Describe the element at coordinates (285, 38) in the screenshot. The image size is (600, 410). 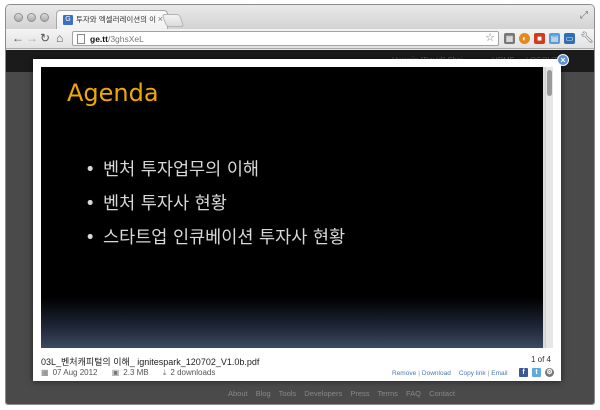
I see `address-bar: ge.tt/3ghsXeL ☆` at that location.